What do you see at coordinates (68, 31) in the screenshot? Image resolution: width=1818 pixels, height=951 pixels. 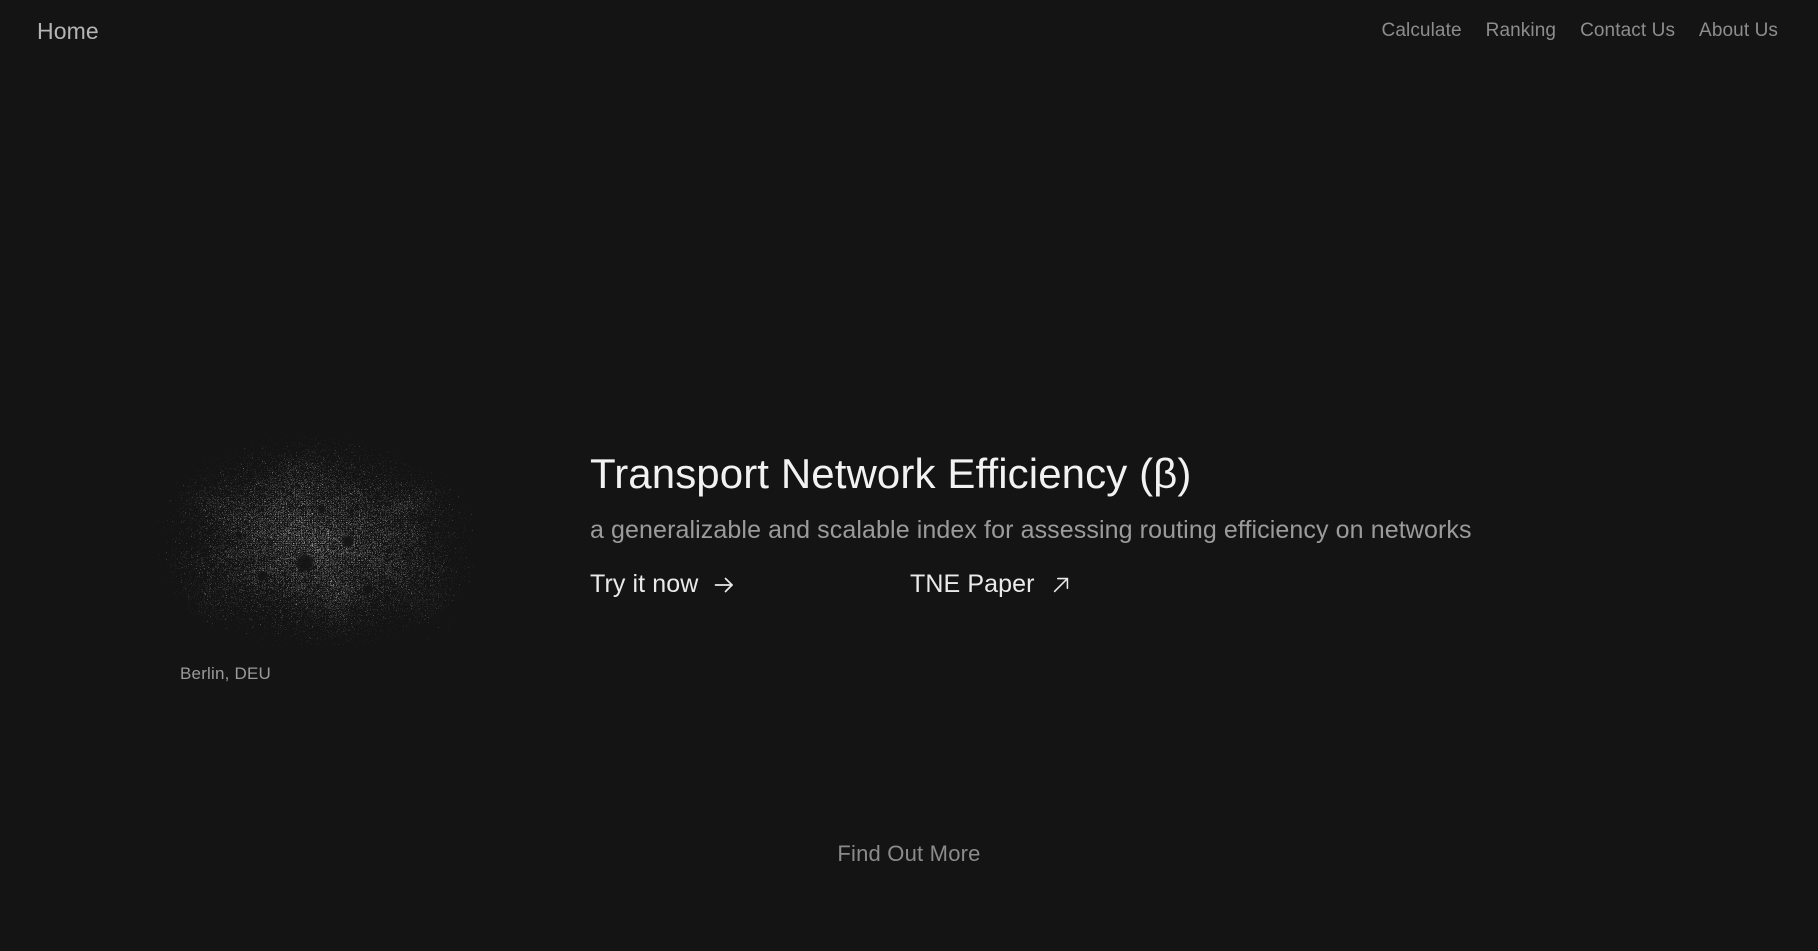 I see `brand-home-link: Home` at bounding box center [68, 31].